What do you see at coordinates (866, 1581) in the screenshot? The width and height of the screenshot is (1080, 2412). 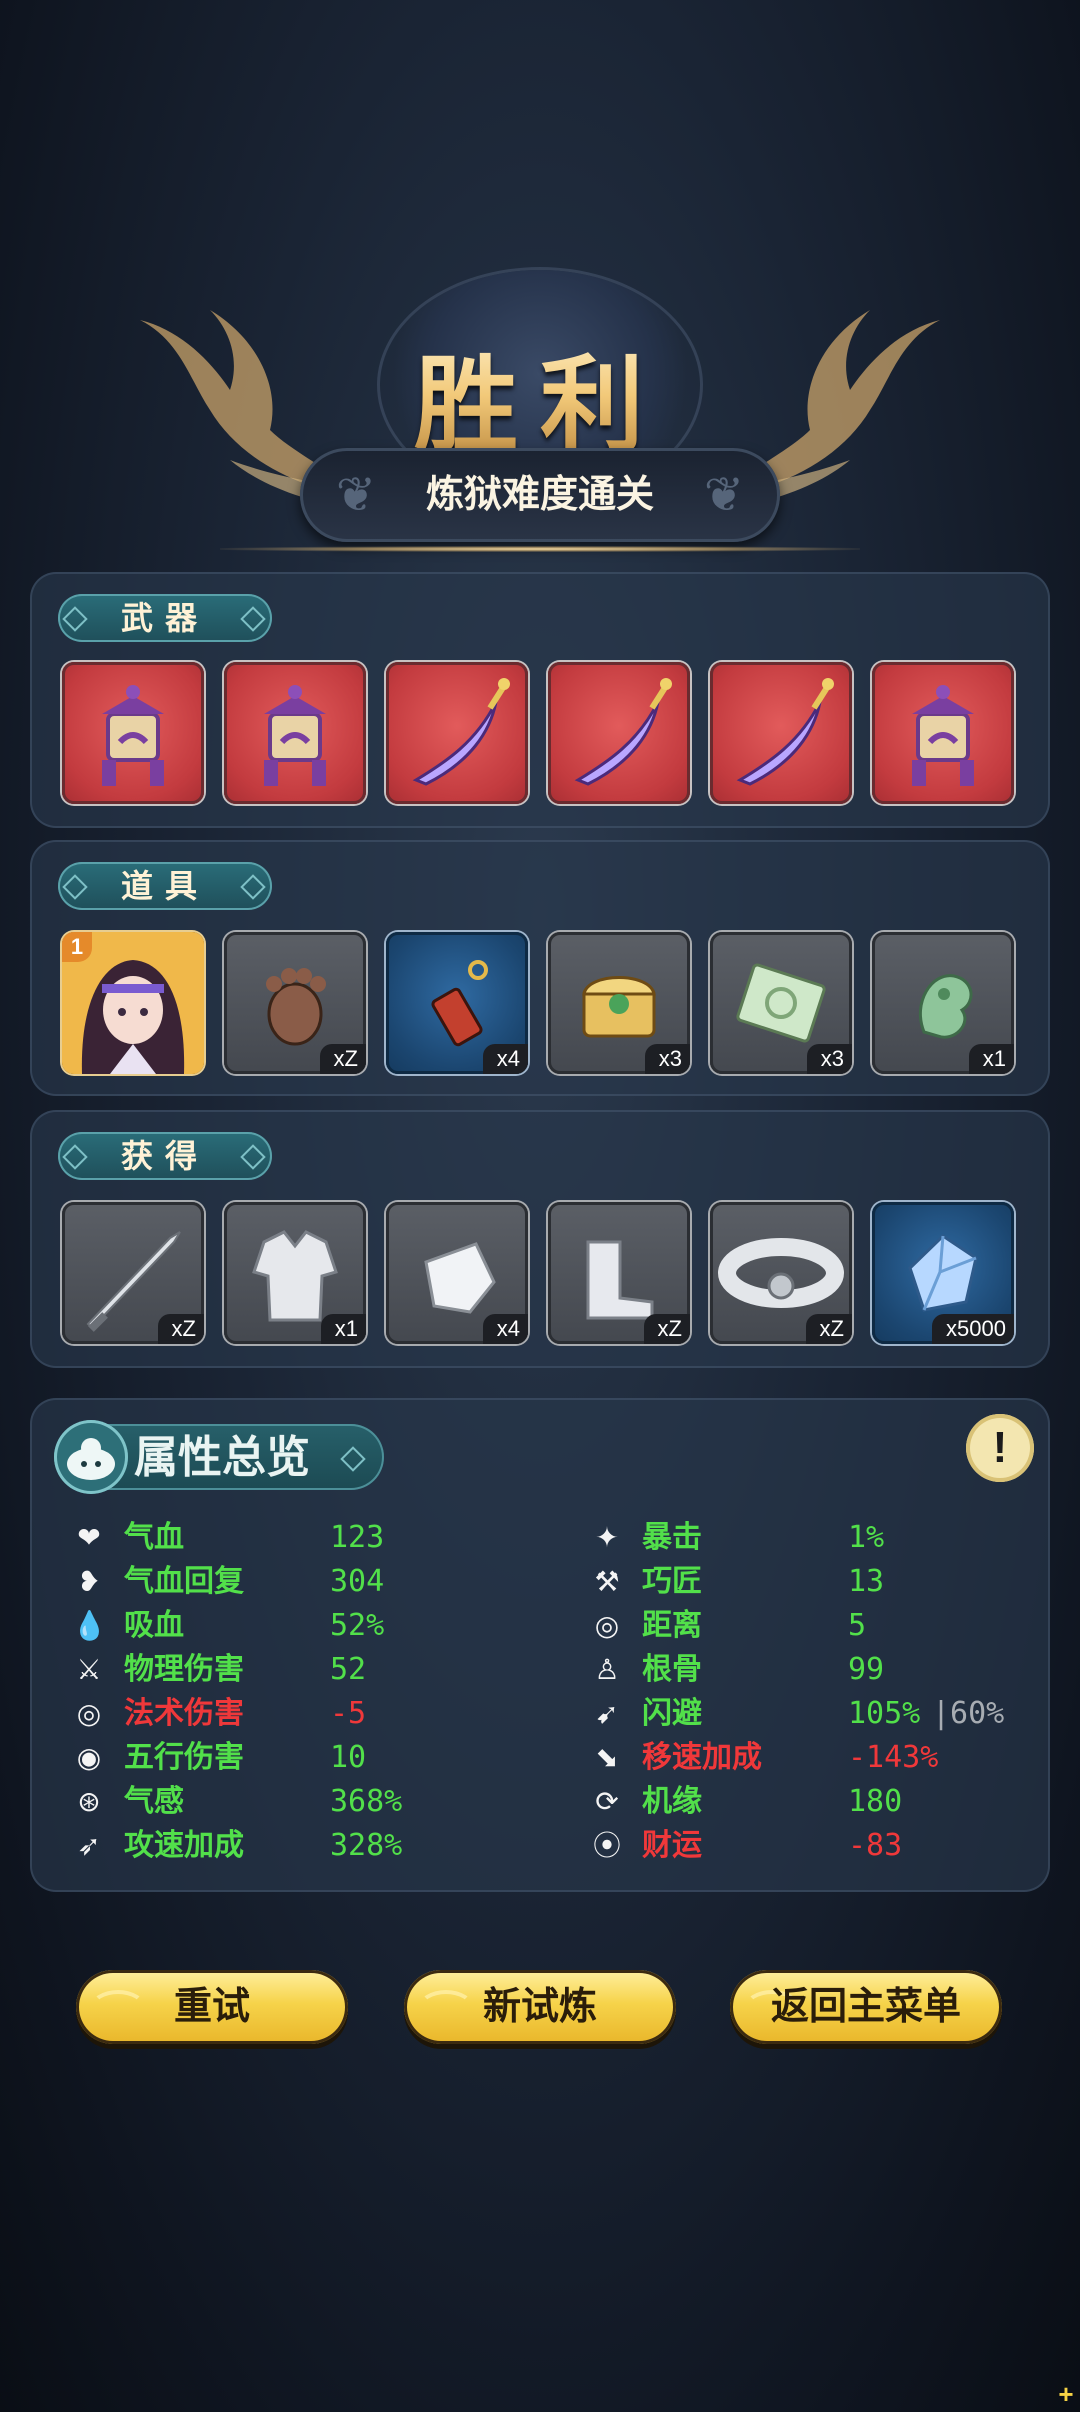 I see `stat-value: 13` at bounding box center [866, 1581].